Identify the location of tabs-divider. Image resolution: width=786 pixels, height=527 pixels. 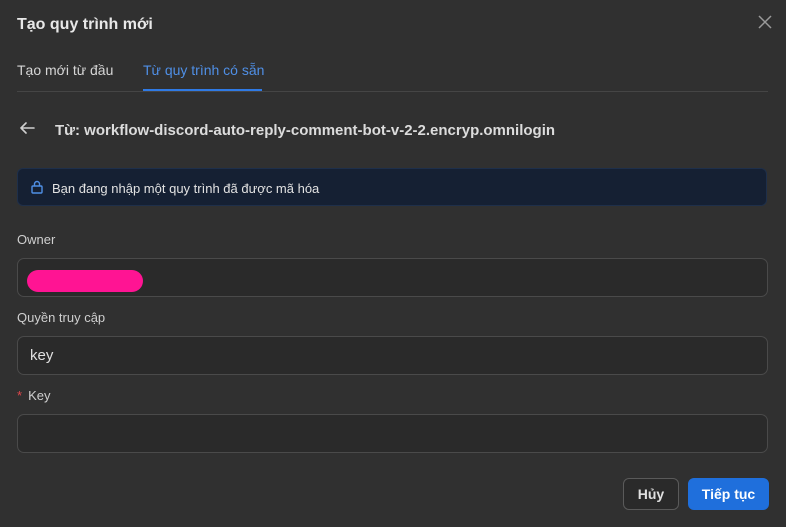
(392, 91).